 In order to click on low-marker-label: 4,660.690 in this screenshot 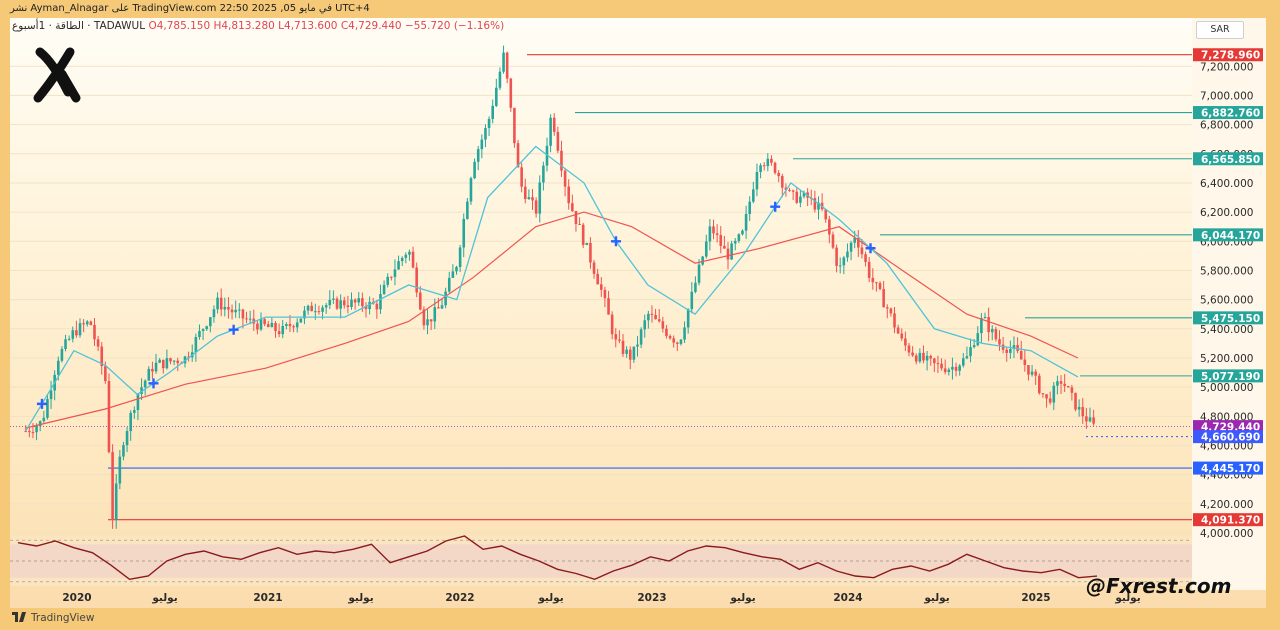, I will do `click(1230, 438)`.